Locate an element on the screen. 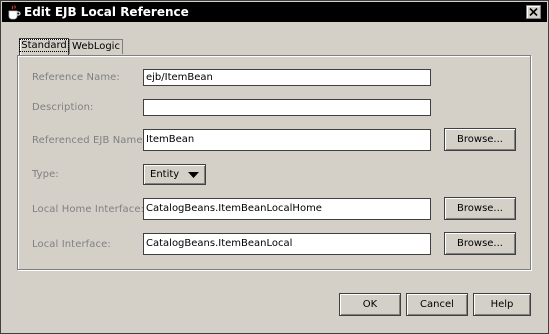 This screenshot has height=334, width=549. referenced-ejb-name-field: ItemBean is located at coordinates (287, 140).